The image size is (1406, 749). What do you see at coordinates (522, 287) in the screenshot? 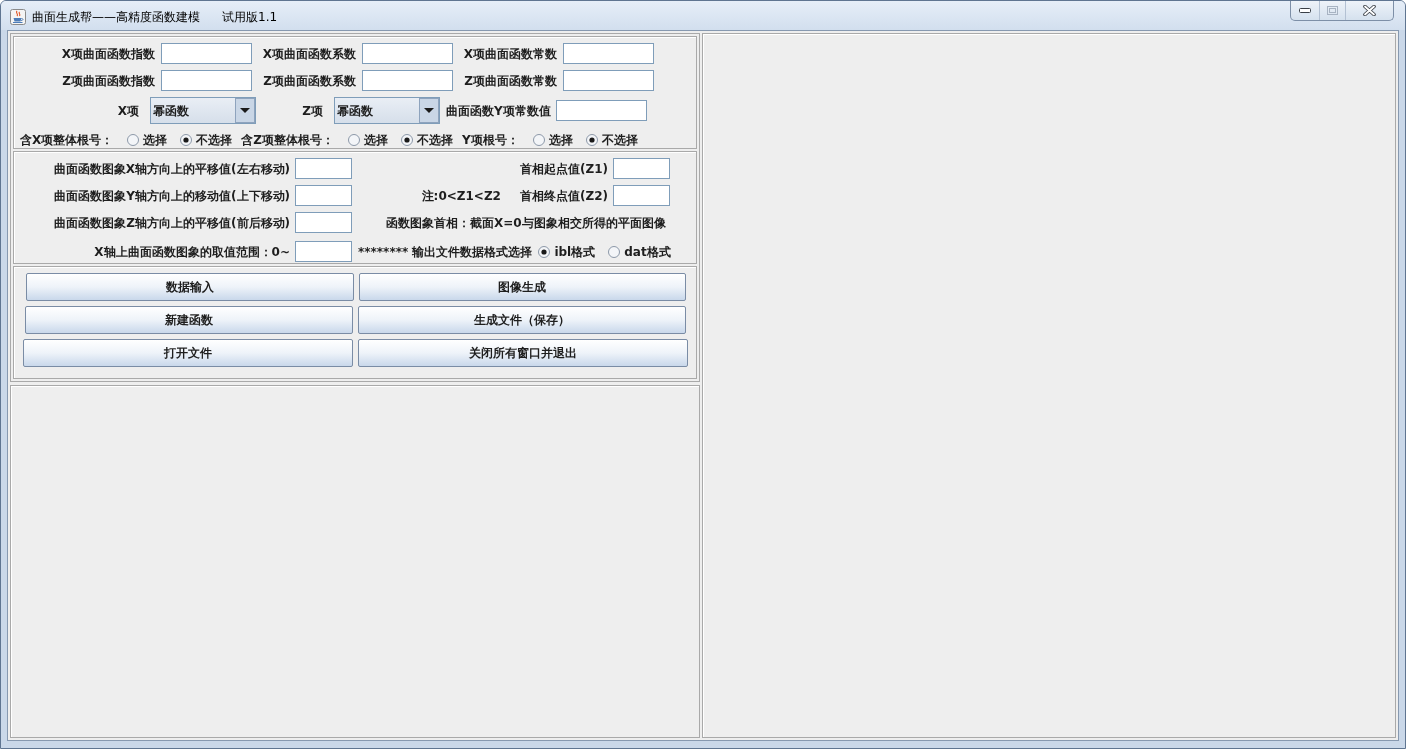
I see `action-button: 图像生成` at bounding box center [522, 287].